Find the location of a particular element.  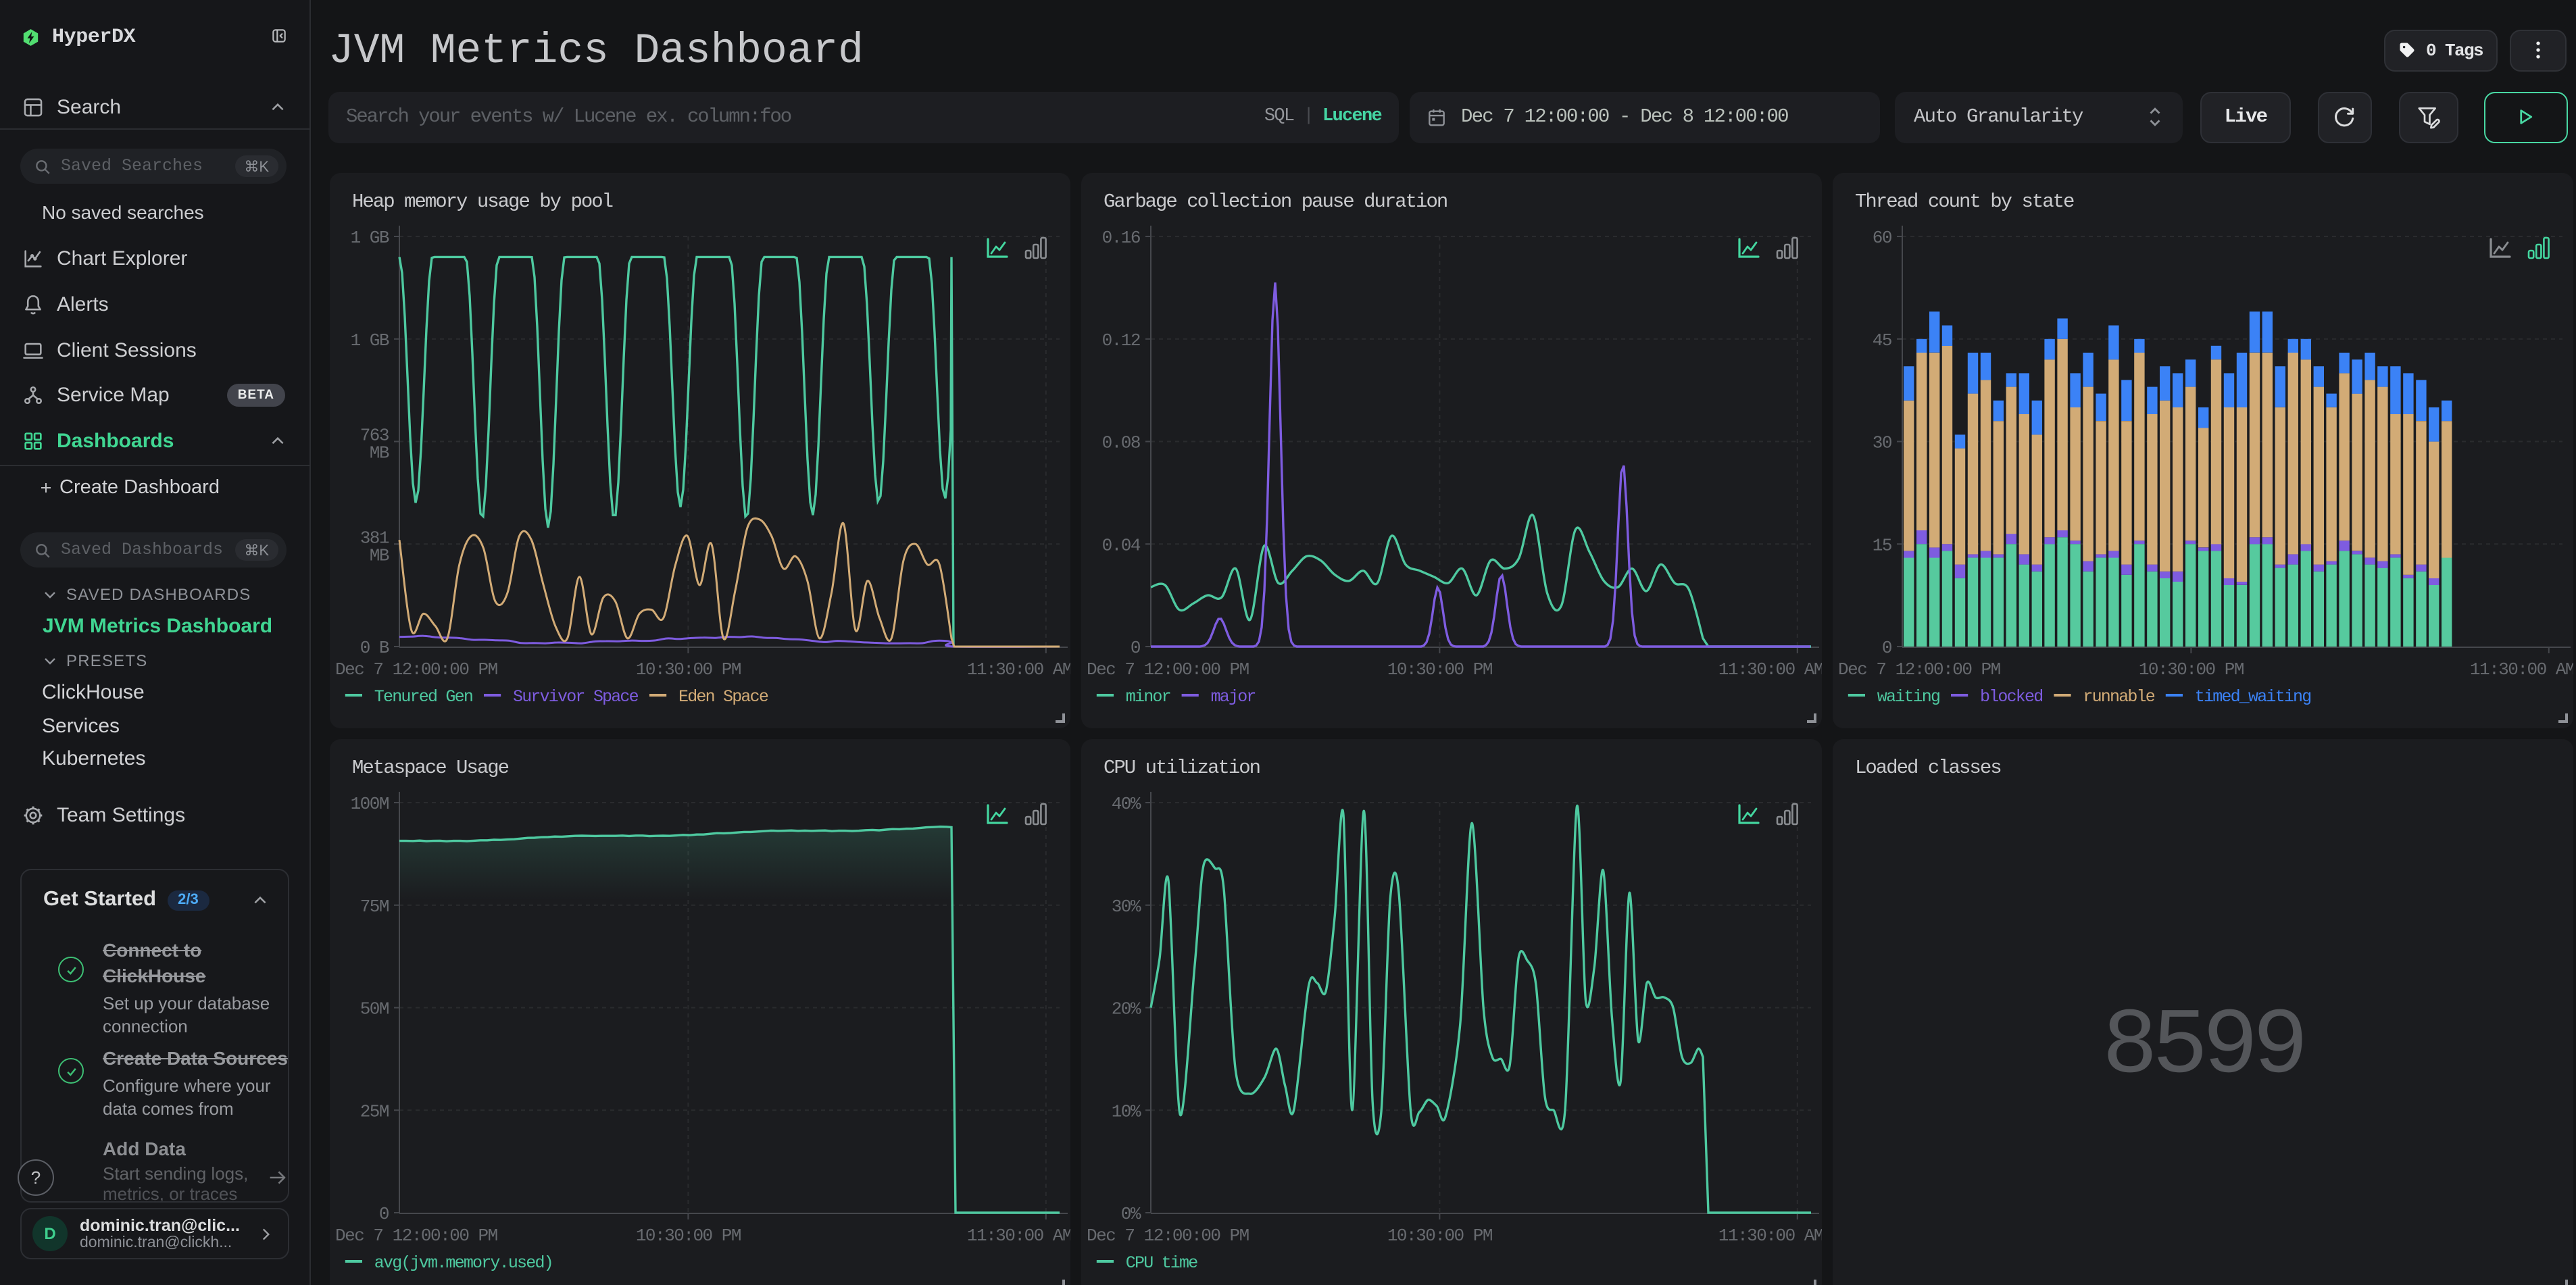

svg-text: avg(jvm.memory.used) is located at coordinates (463, 1263).